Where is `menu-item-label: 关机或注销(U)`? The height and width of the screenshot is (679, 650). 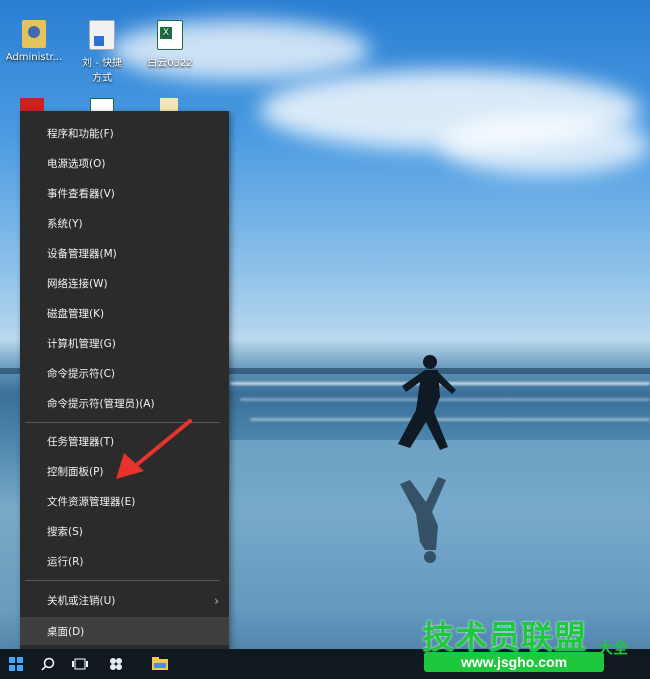 menu-item-label: 关机或注销(U) is located at coordinates (81, 600).